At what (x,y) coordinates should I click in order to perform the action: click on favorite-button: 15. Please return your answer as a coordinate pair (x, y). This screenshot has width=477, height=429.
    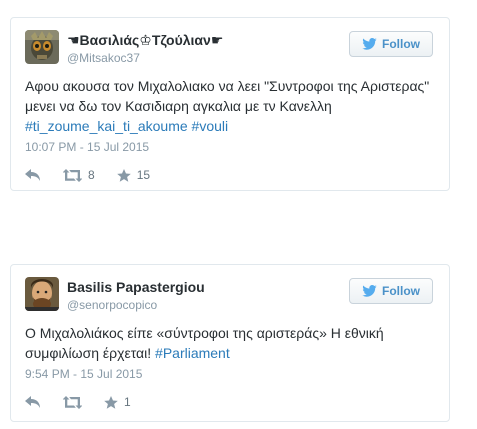
    Looking at the image, I should click on (133, 175).